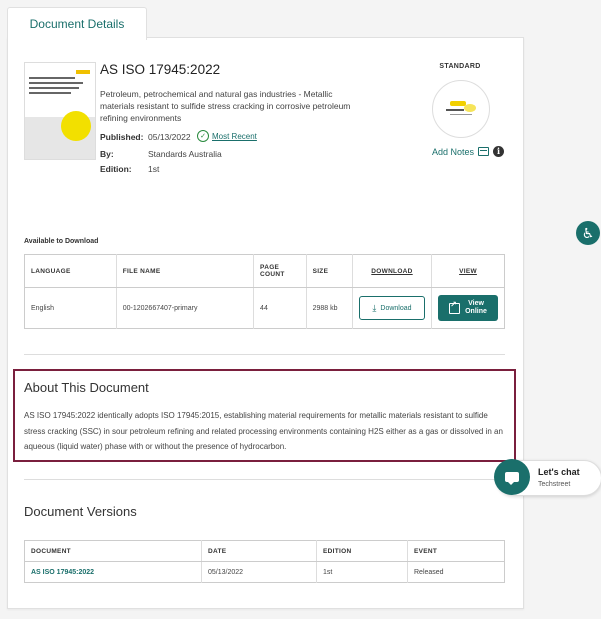  Describe the element at coordinates (554, 484) in the screenshot. I see `chat-subtitle: Techstreet` at that location.